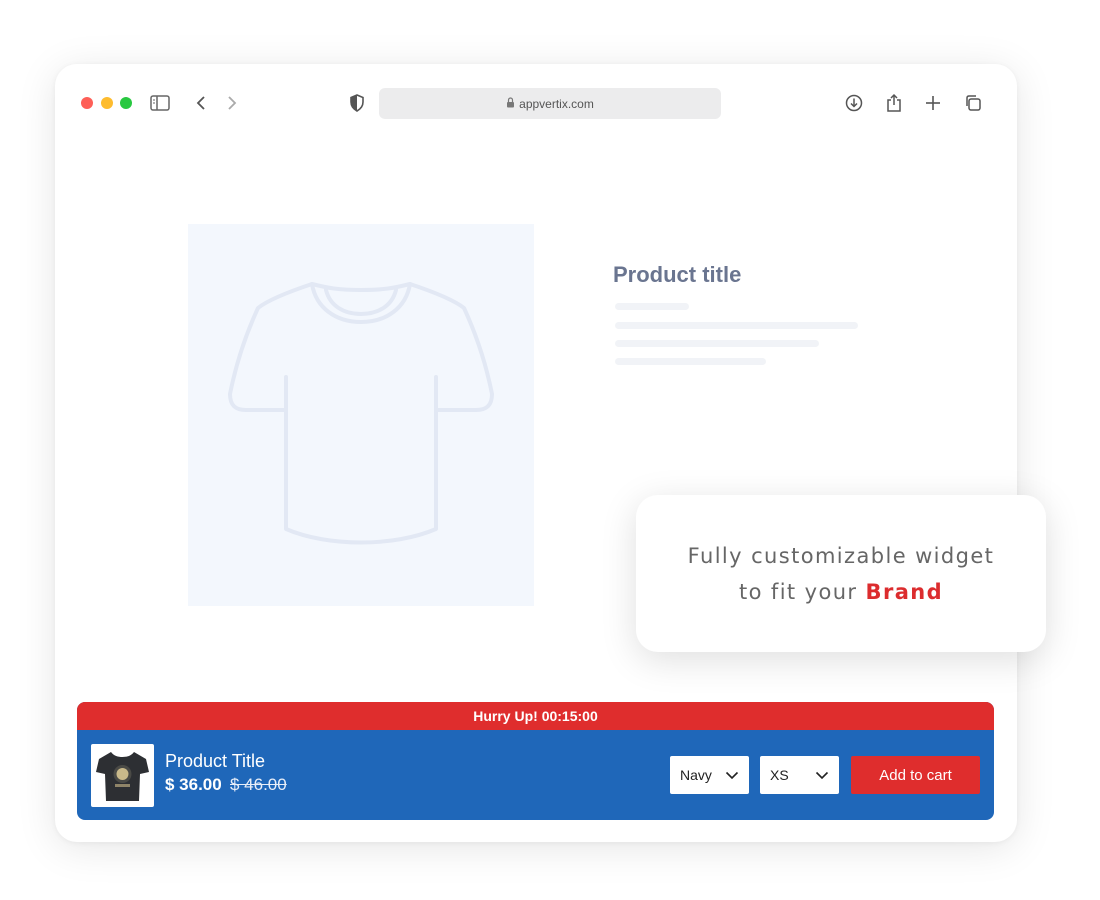  I want to click on address-bar: appvertix.com, so click(550, 103).